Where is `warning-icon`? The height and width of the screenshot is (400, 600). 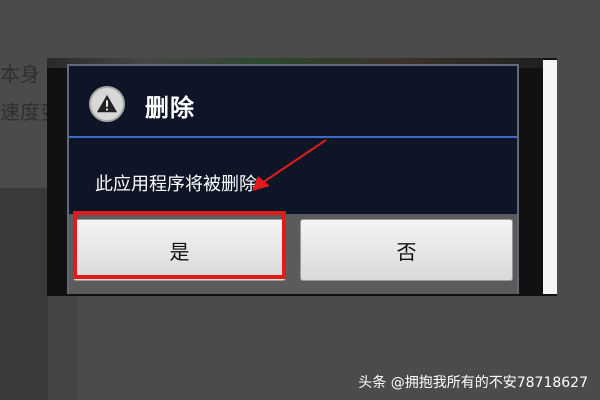
warning-icon is located at coordinates (107, 104).